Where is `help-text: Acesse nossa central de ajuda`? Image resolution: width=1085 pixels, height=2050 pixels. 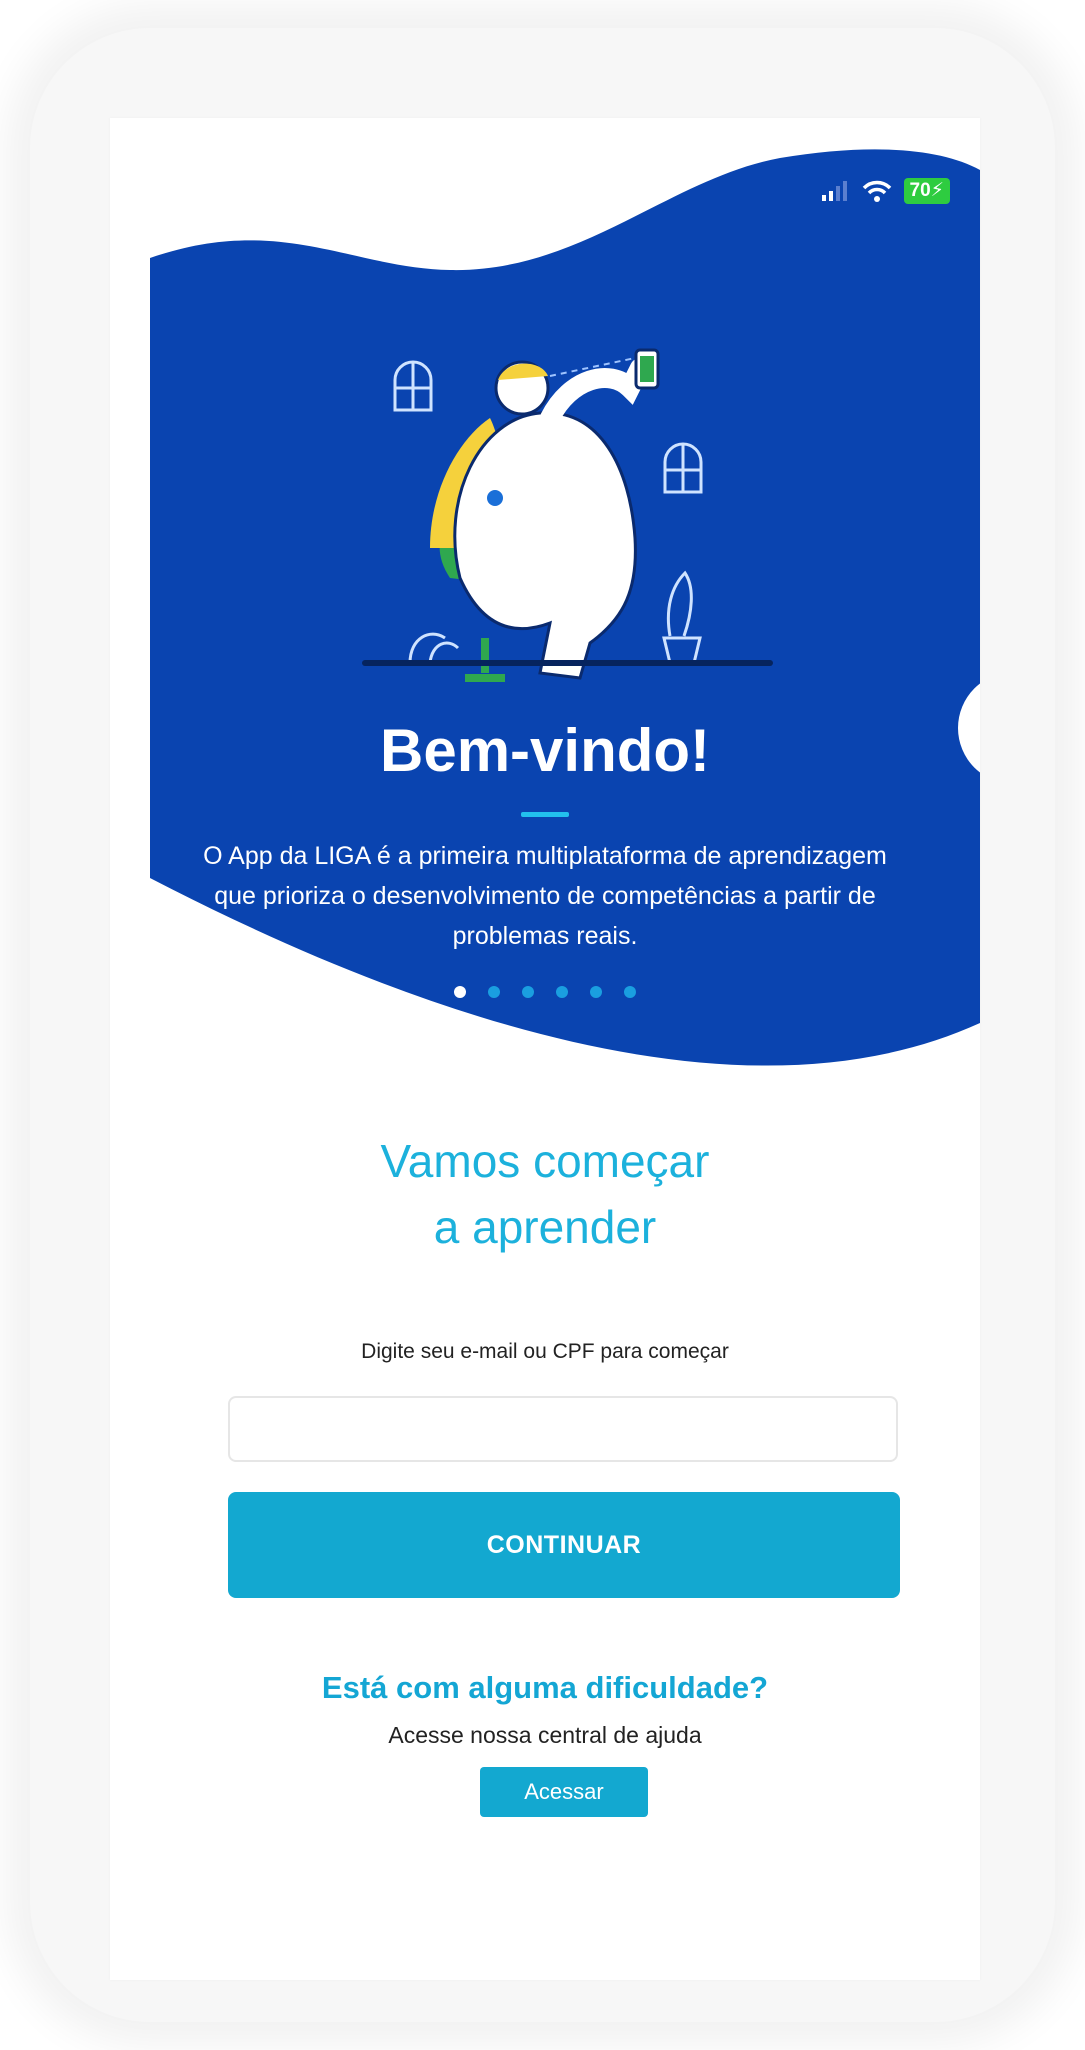 help-text: Acesse nossa central de ajuda is located at coordinates (545, 1735).